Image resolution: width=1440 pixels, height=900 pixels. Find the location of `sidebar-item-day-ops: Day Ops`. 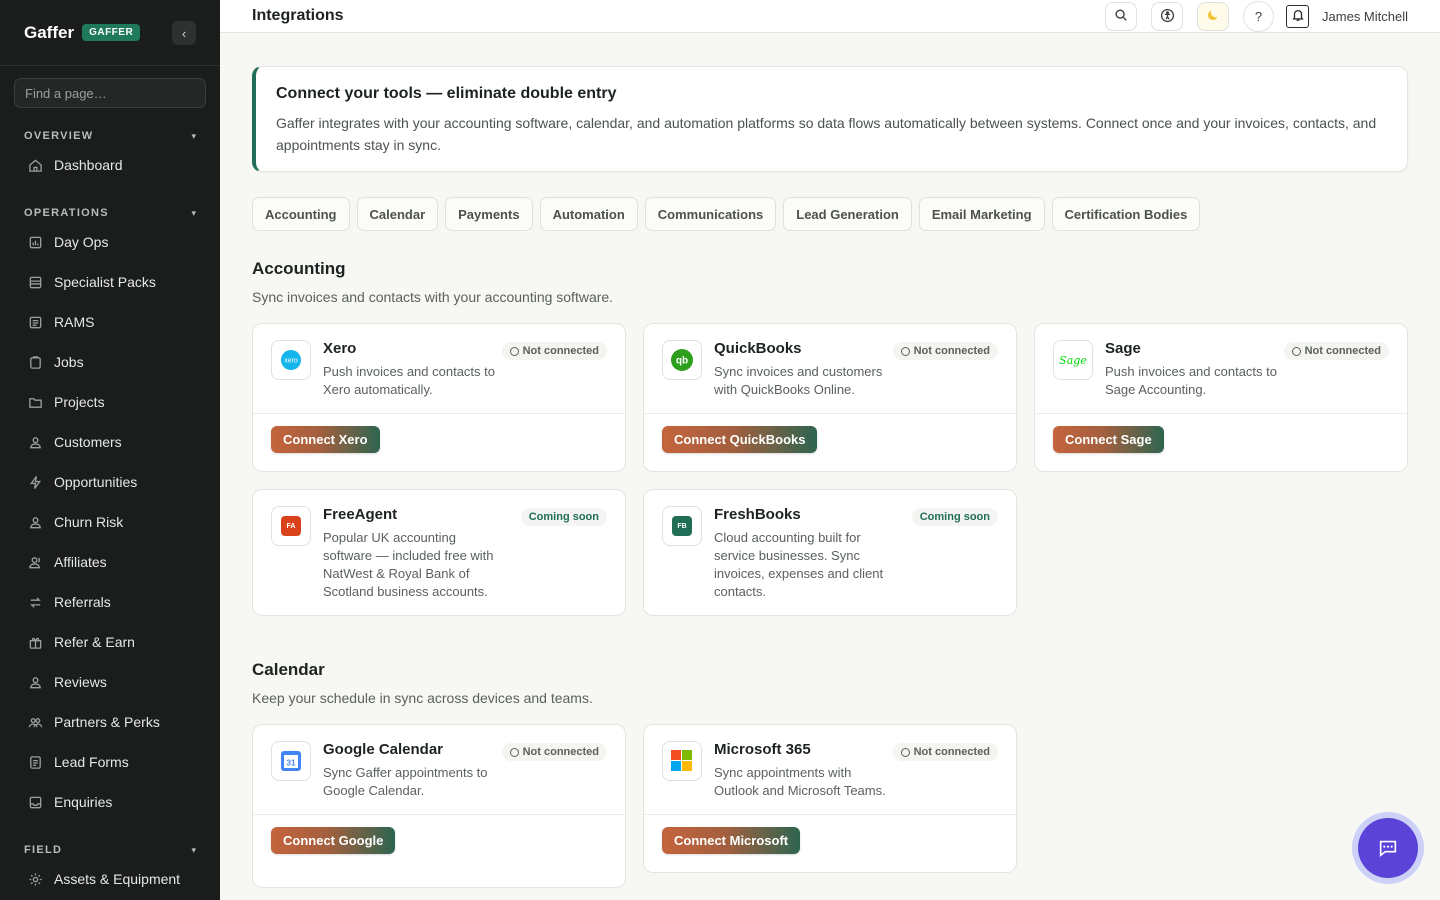

sidebar-item-day-ops: Day Ops is located at coordinates (110, 242).